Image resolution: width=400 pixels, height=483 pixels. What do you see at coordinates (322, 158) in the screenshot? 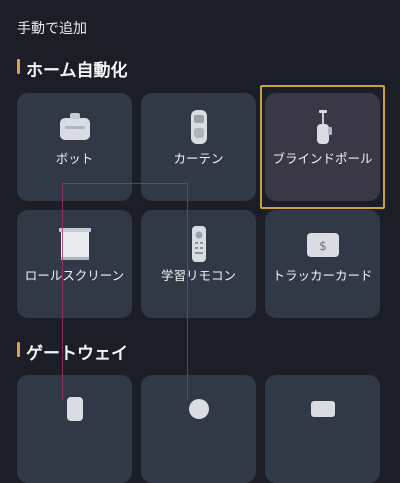
I see `device-card-label: ブラインドポール` at bounding box center [322, 158].